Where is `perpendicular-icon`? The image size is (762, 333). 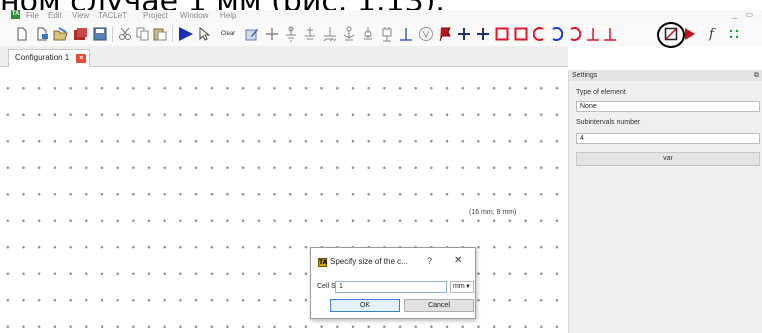 perpendicular-icon is located at coordinates (406, 34).